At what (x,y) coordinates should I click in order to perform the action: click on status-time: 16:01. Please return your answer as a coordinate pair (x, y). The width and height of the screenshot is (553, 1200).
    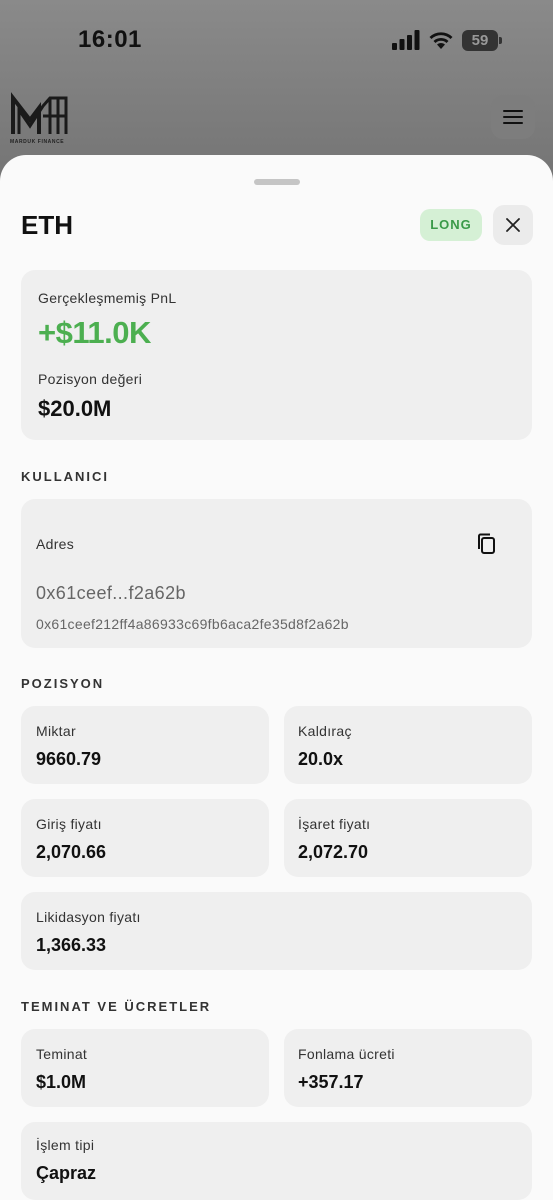
    Looking at the image, I should click on (110, 39).